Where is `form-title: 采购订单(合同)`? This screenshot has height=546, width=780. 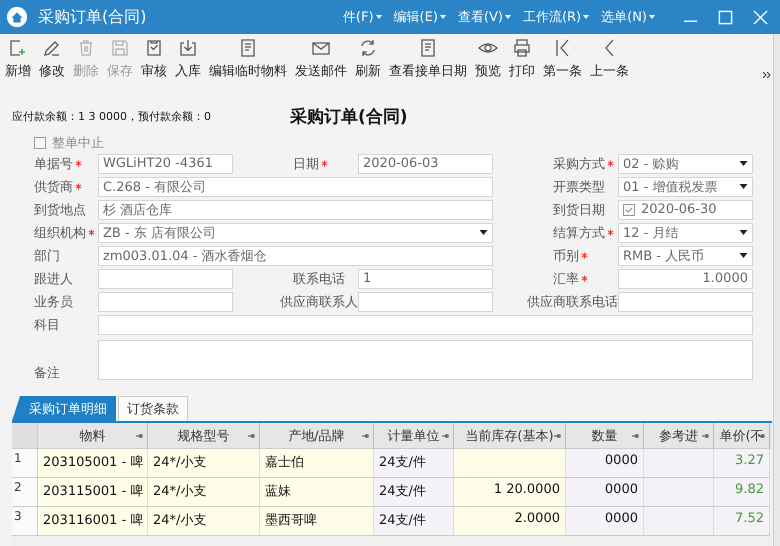
form-title: 采购订单(合同) is located at coordinates (349, 117).